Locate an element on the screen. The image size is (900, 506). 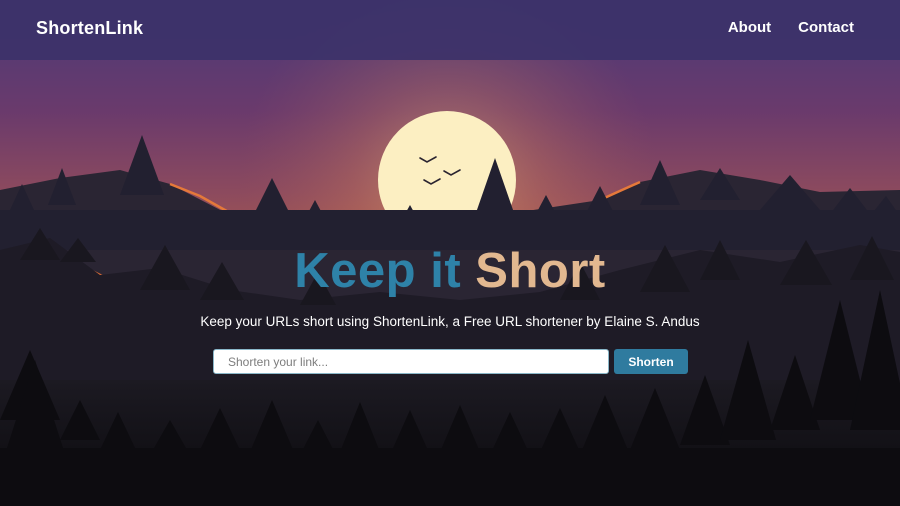
hero-title: Keep it Short is located at coordinates (450, 271).